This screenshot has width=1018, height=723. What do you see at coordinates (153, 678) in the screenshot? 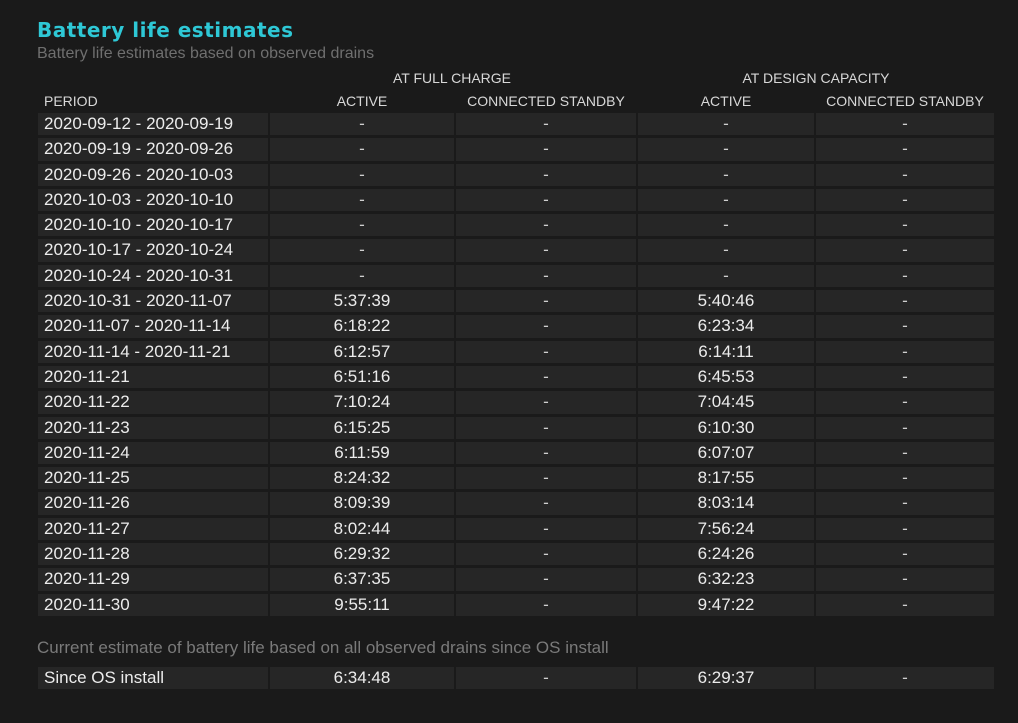
I see `period-cell: Since OS install` at bounding box center [153, 678].